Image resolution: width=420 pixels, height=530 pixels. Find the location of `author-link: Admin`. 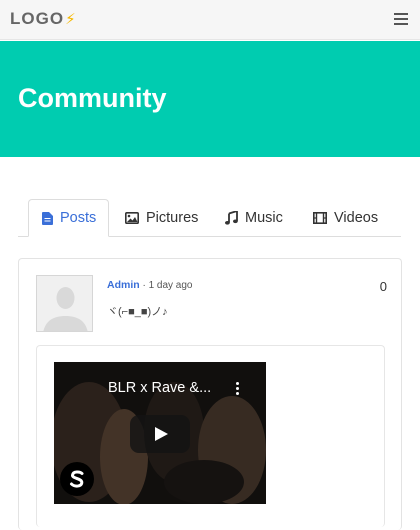

author-link: Admin is located at coordinates (123, 285).